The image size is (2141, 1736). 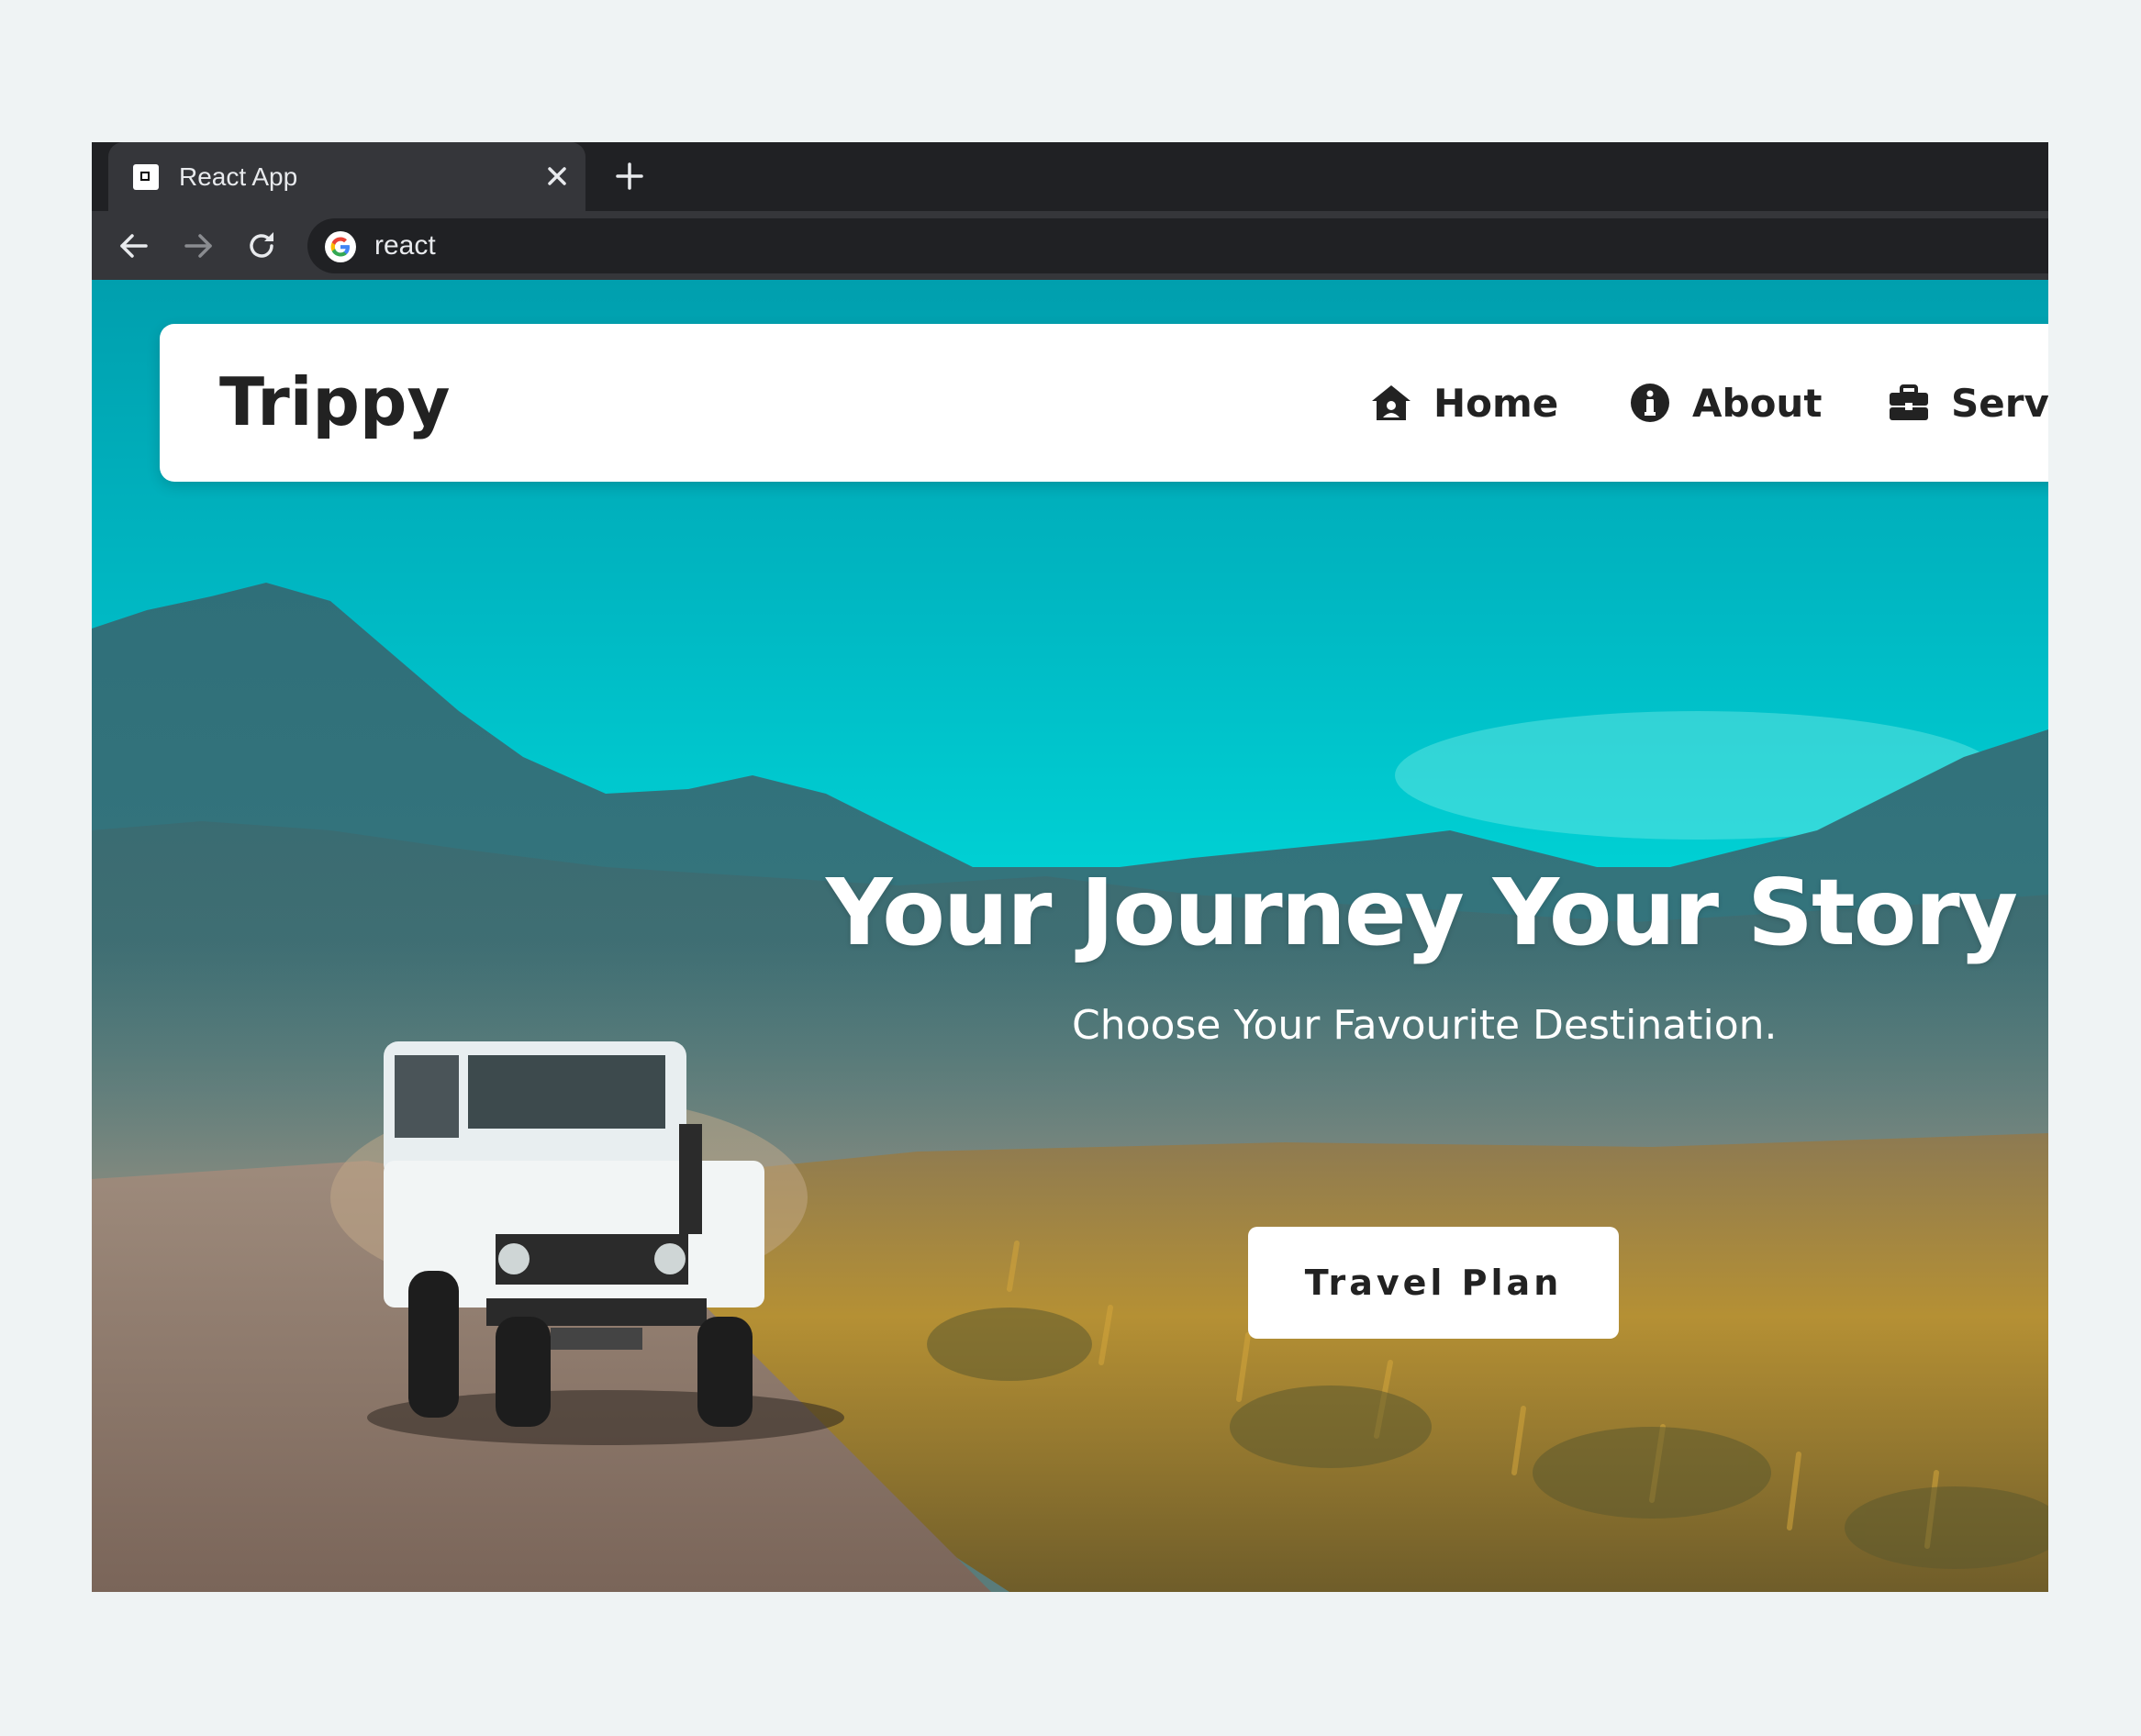 What do you see at coordinates (1391, 403) in the screenshot?
I see `house-user-icon` at bounding box center [1391, 403].